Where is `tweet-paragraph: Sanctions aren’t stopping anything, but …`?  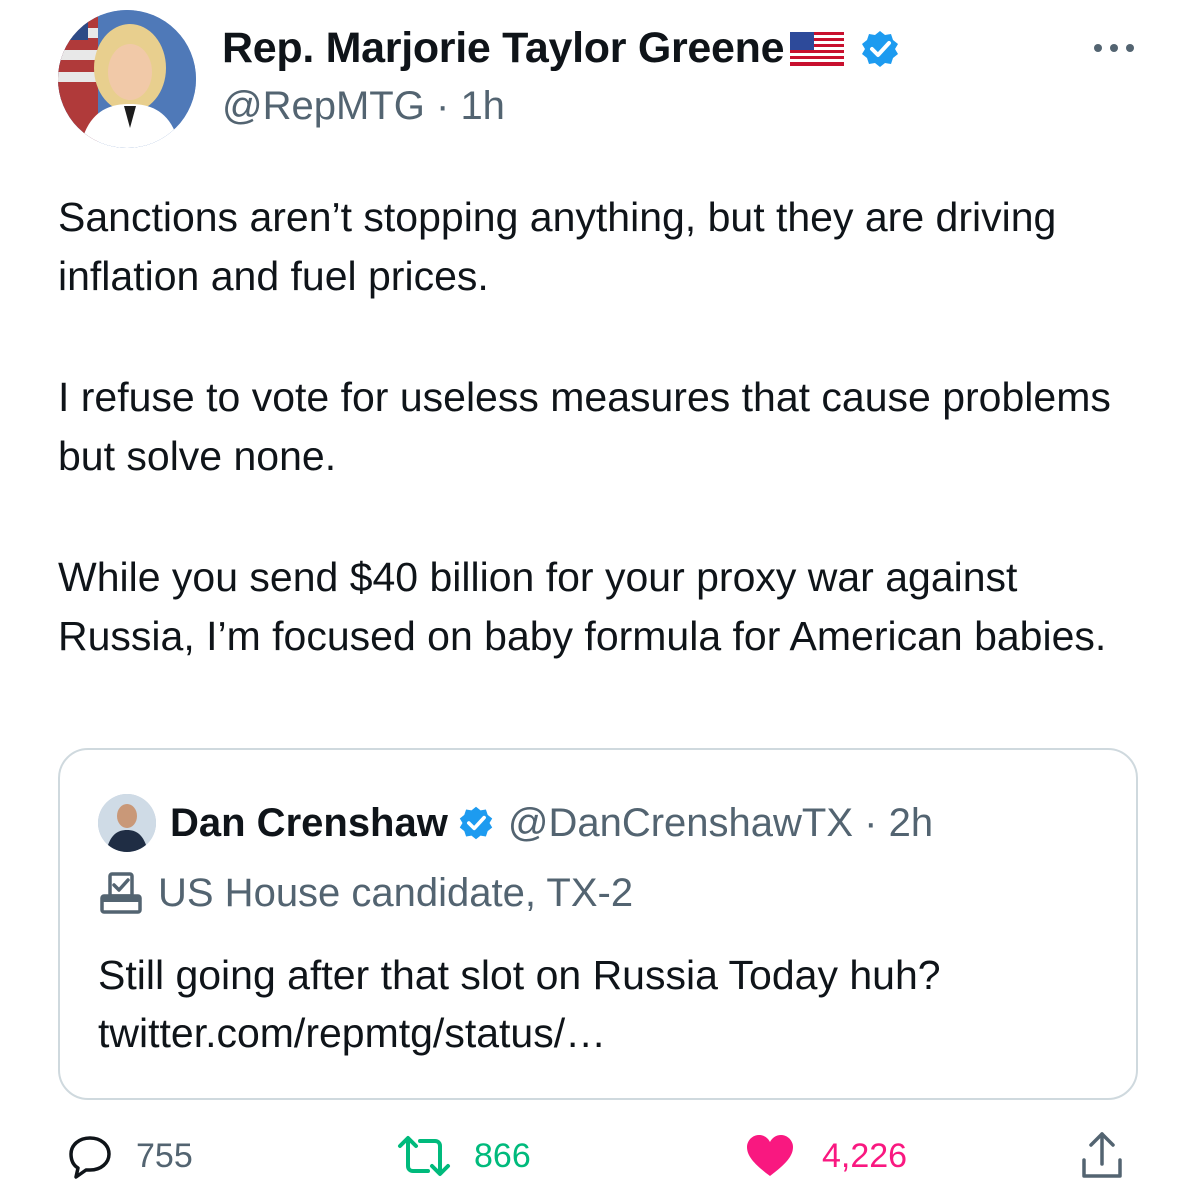 tweet-paragraph: Sanctions aren’t stopping anything, but … is located at coordinates (557, 246).